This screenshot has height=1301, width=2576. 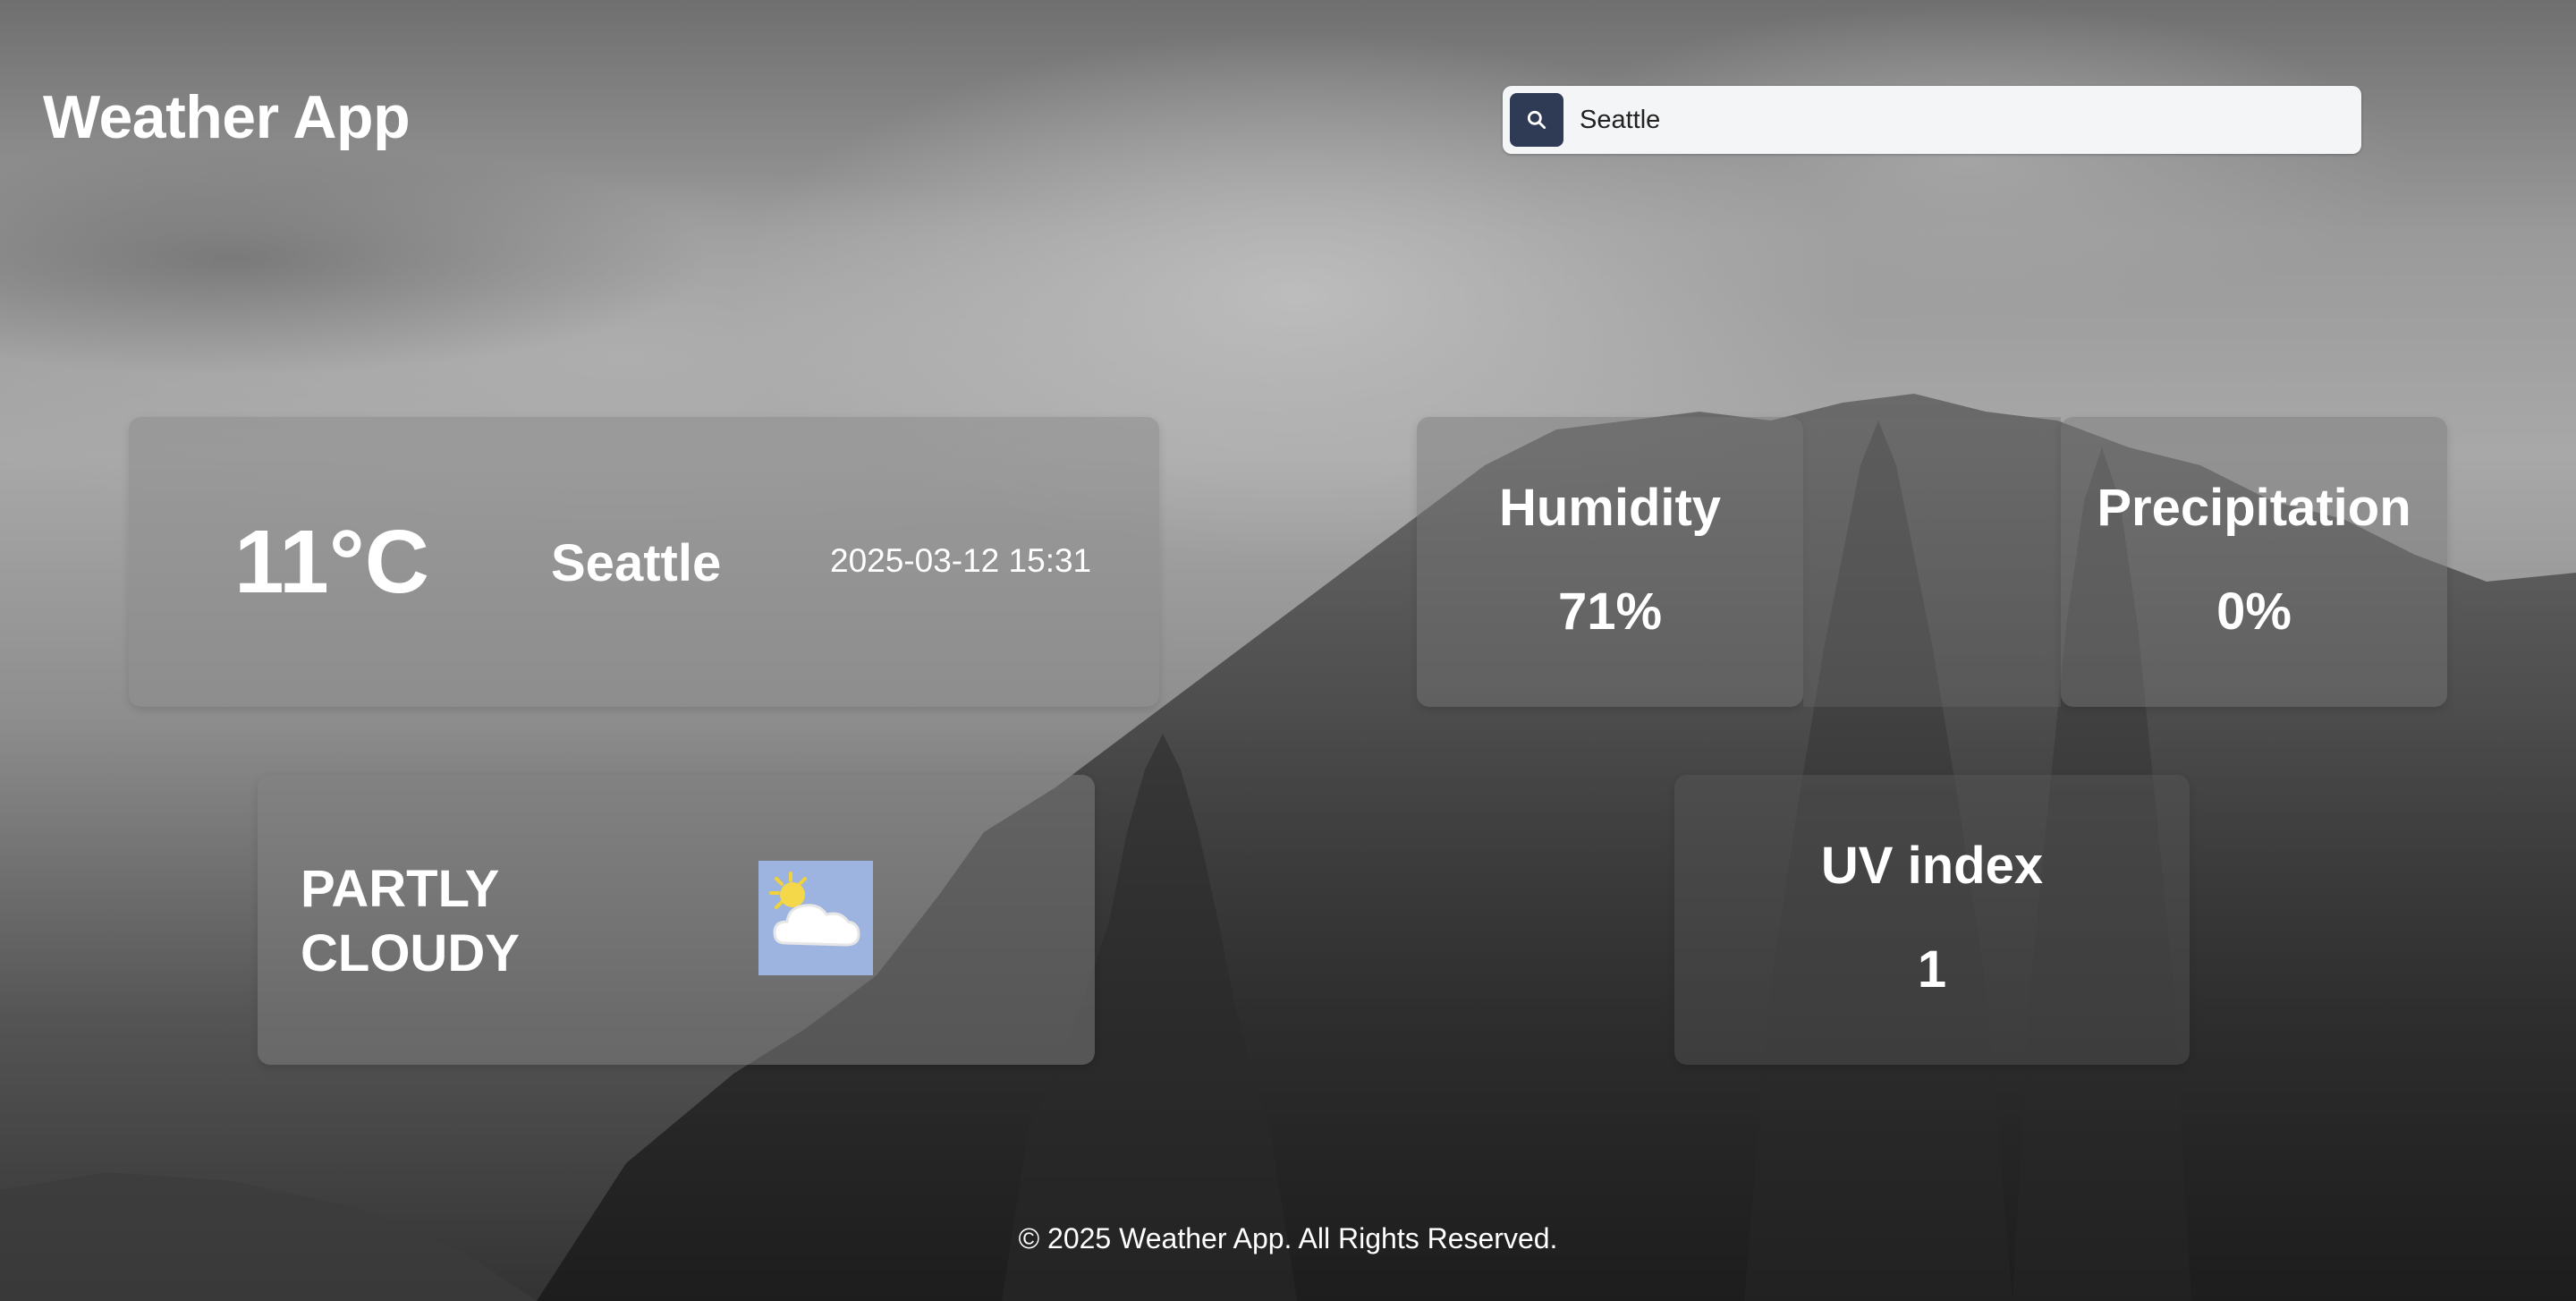 I want to click on search-button, so click(x=1536, y=120).